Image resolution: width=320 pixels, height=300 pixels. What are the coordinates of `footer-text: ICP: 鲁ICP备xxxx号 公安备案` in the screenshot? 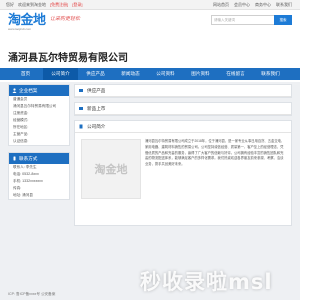 It's located at (32, 294).